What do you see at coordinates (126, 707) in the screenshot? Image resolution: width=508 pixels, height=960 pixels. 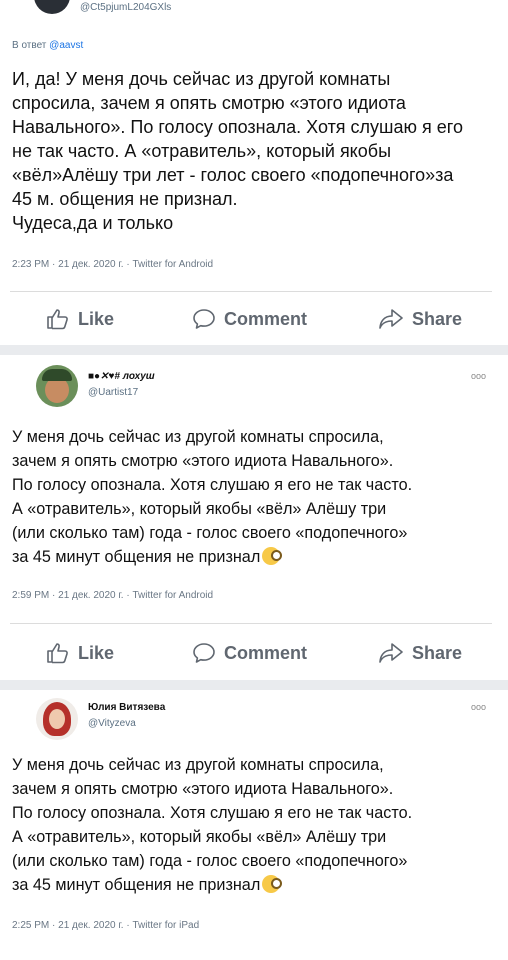 I see `author-name: Юлия Витязева` at bounding box center [126, 707].